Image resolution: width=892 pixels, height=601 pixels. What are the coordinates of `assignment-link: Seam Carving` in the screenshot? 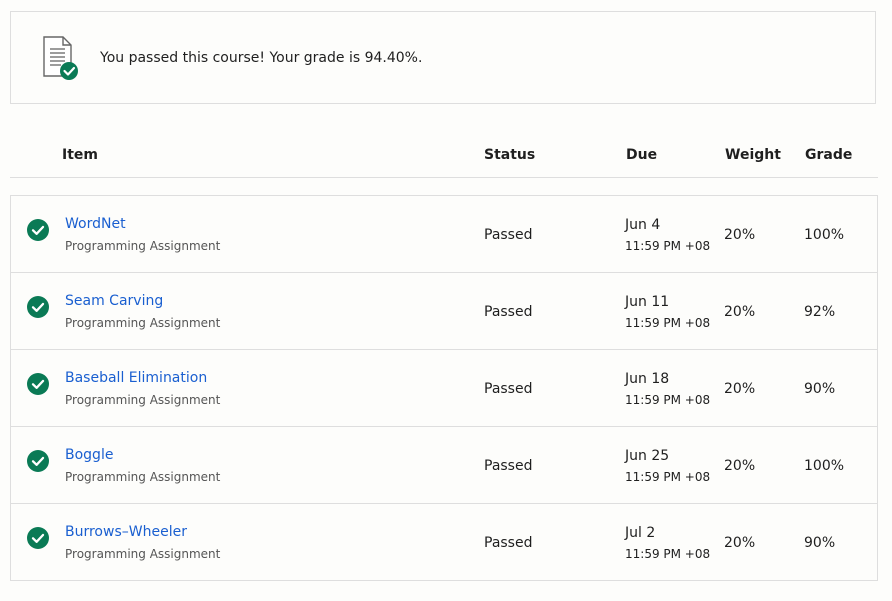 It's located at (114, 301).